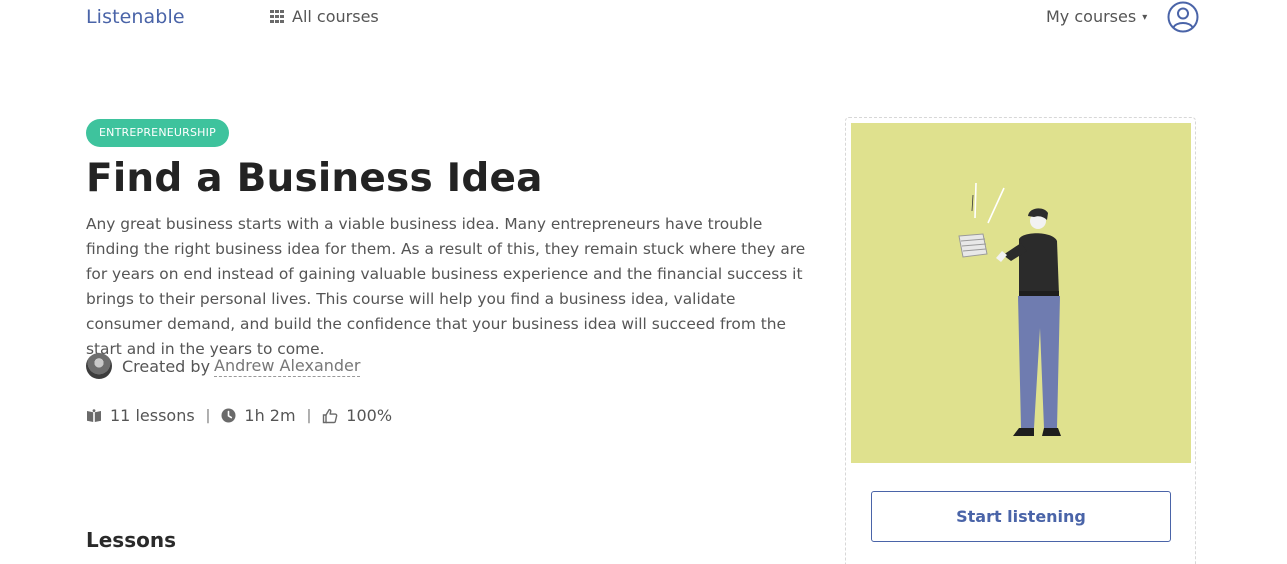  I want to click on page-title: Find a Business Idea, so click(314, 178).